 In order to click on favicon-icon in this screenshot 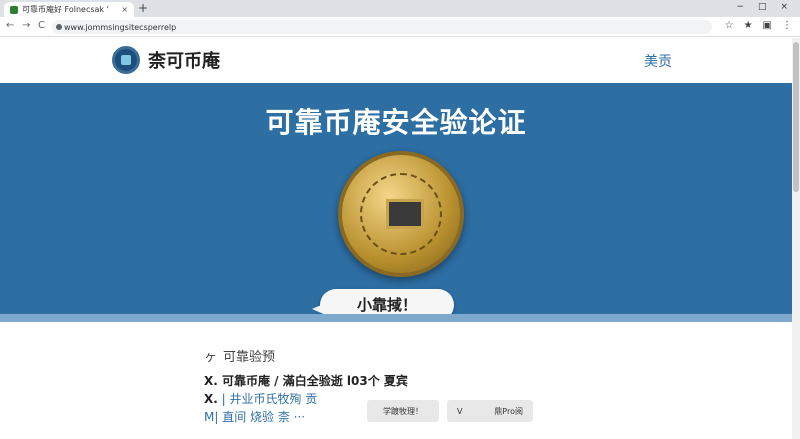, I will do `click(14, 9)`.